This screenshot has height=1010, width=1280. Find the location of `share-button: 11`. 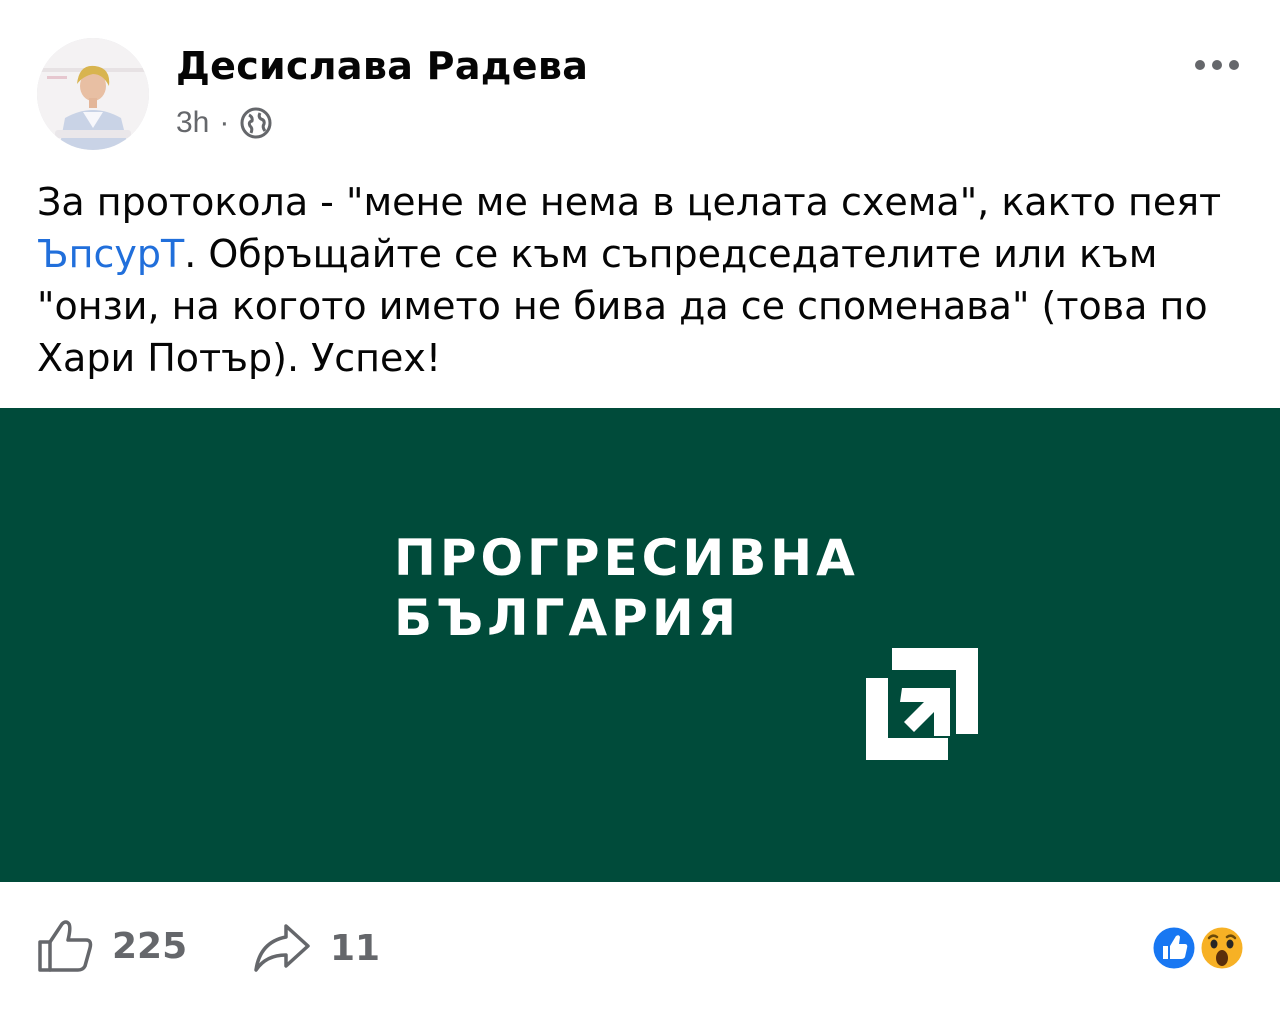

share-button: 11 is located at coordinates (316, 948).